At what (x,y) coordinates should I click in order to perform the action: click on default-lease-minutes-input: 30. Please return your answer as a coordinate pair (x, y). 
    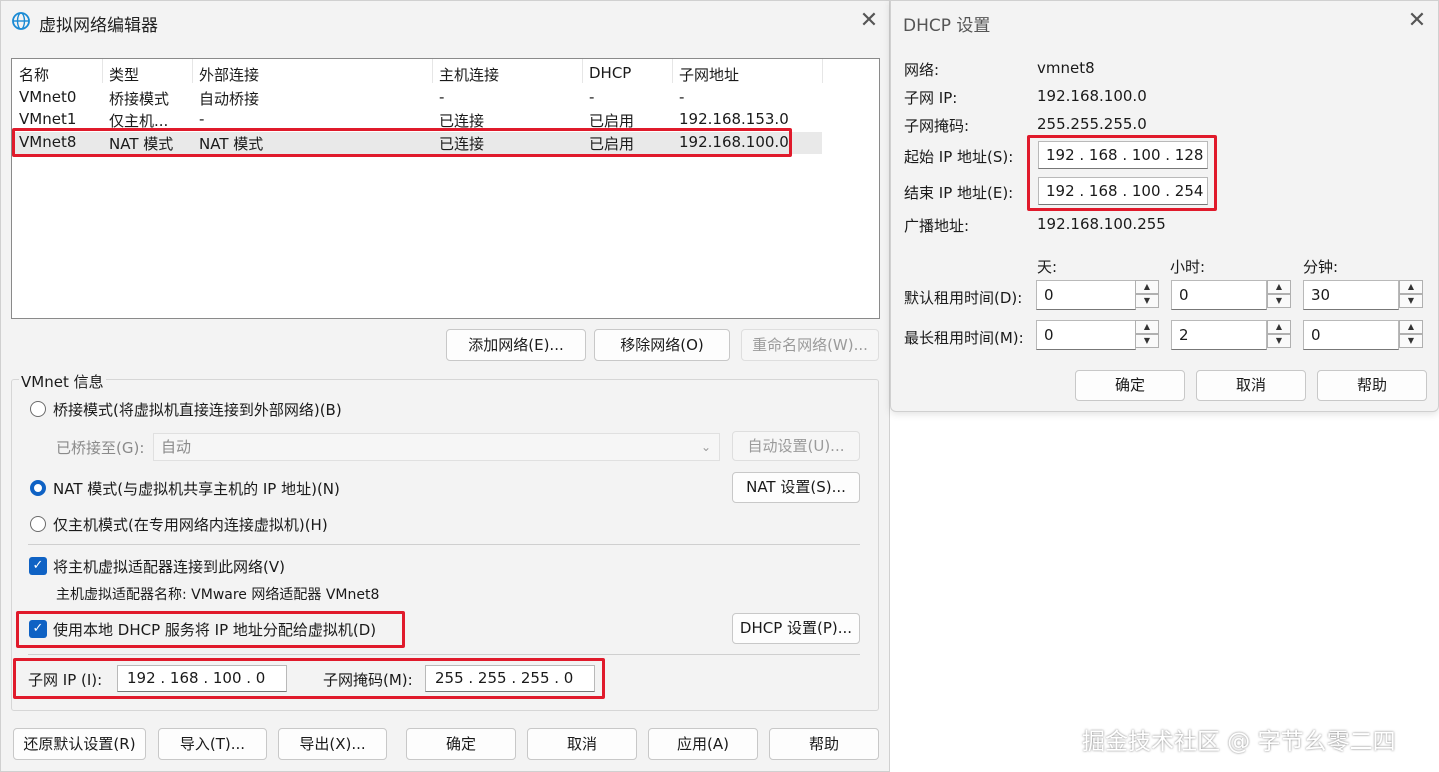
    Looking at the image, I should click on (1351, 295).